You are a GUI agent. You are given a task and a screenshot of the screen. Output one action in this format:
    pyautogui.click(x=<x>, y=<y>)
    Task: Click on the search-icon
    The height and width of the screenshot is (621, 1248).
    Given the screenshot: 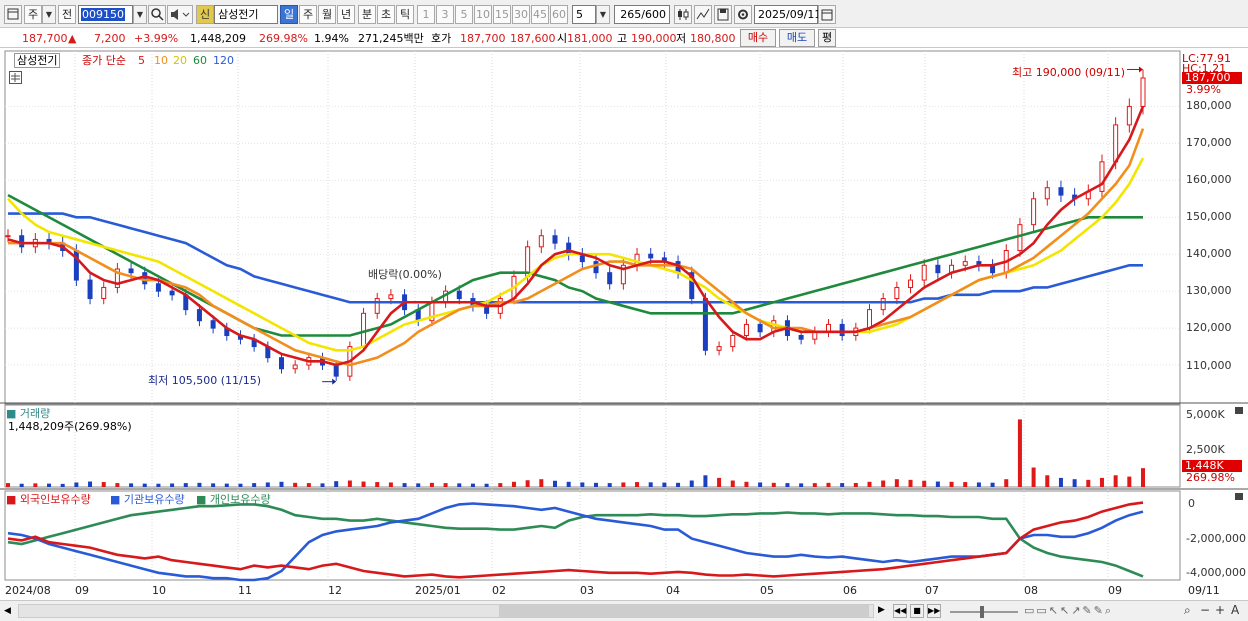 What is the action you would take?
    pyautogui.click(x=157, y=14)
    